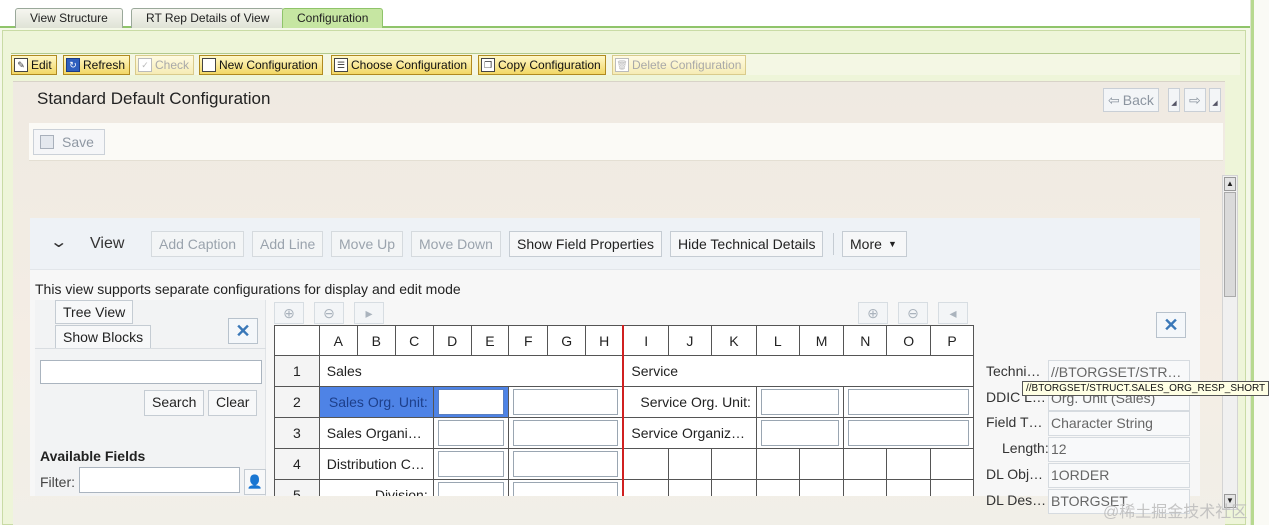 The height and width of the screenshot is (525, 1269). What do you see at coordinates (58, 242) in the screenshot?
I see `collapse-chevron-icon: ⌄` at bounding box center [58, 242].